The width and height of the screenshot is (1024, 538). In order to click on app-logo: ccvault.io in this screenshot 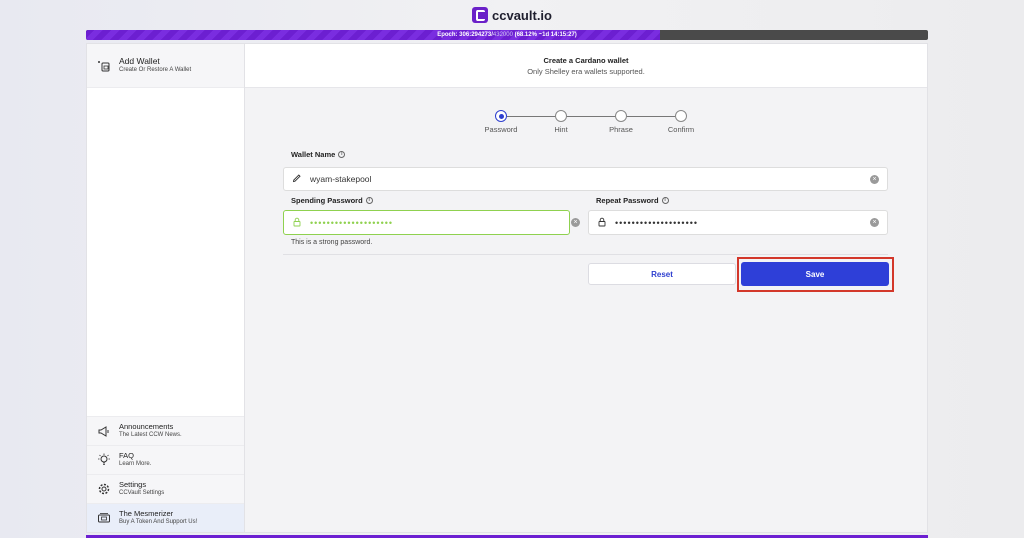, I will do `click(512, 15)`.